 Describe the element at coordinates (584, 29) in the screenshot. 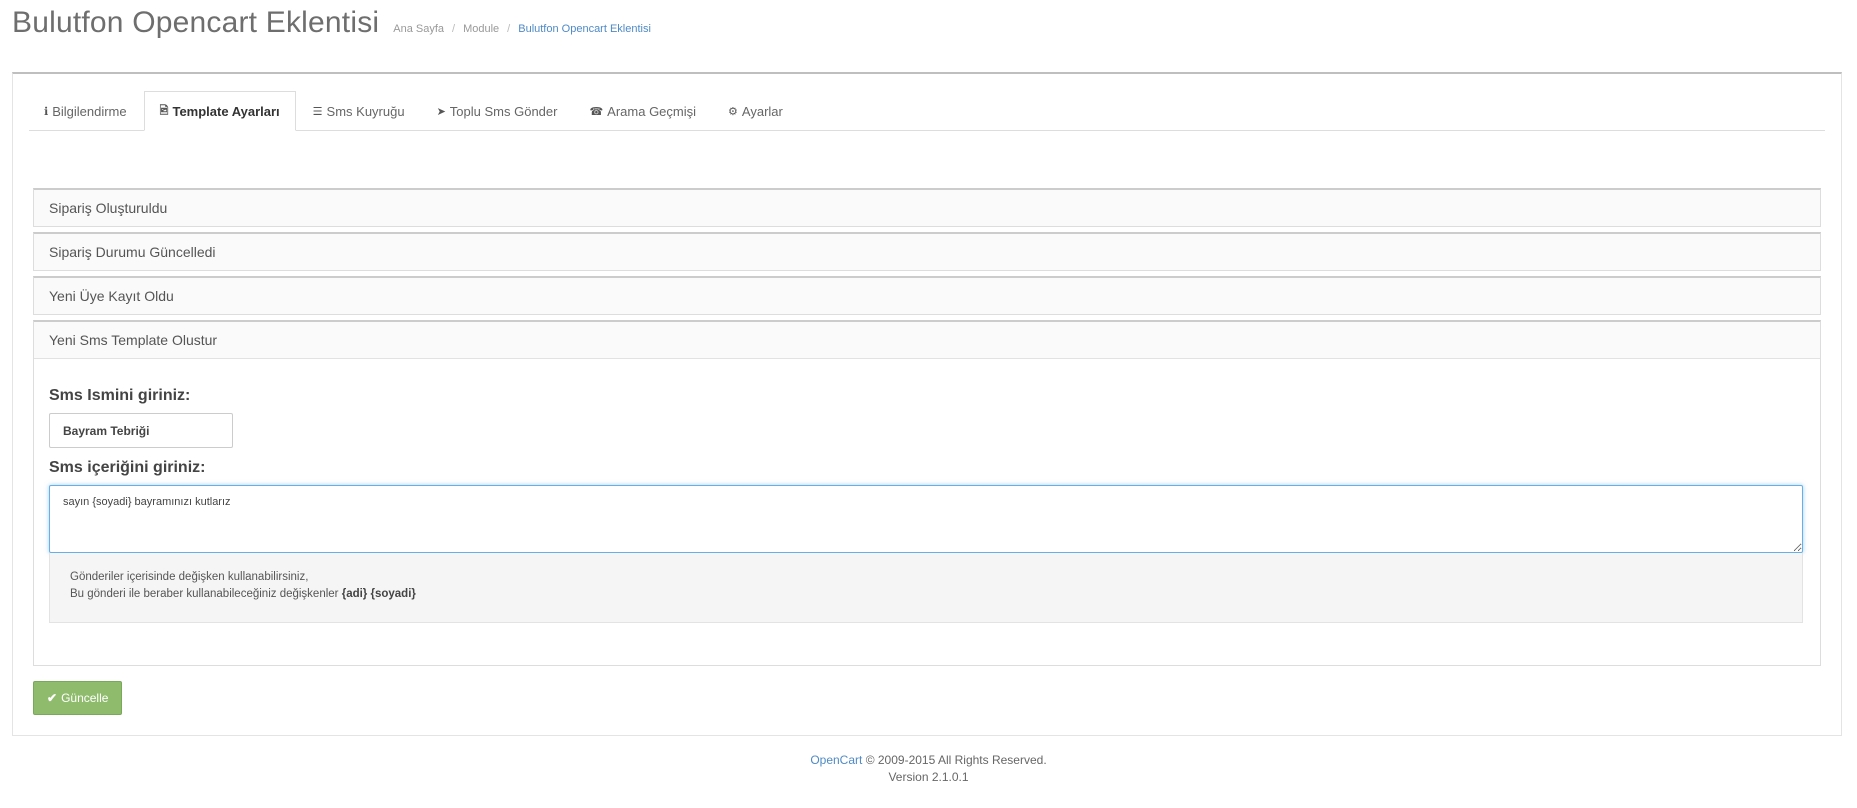

I see `breadcrumb-current-link: Bulutfon Opencart Eklentisi` at that location.